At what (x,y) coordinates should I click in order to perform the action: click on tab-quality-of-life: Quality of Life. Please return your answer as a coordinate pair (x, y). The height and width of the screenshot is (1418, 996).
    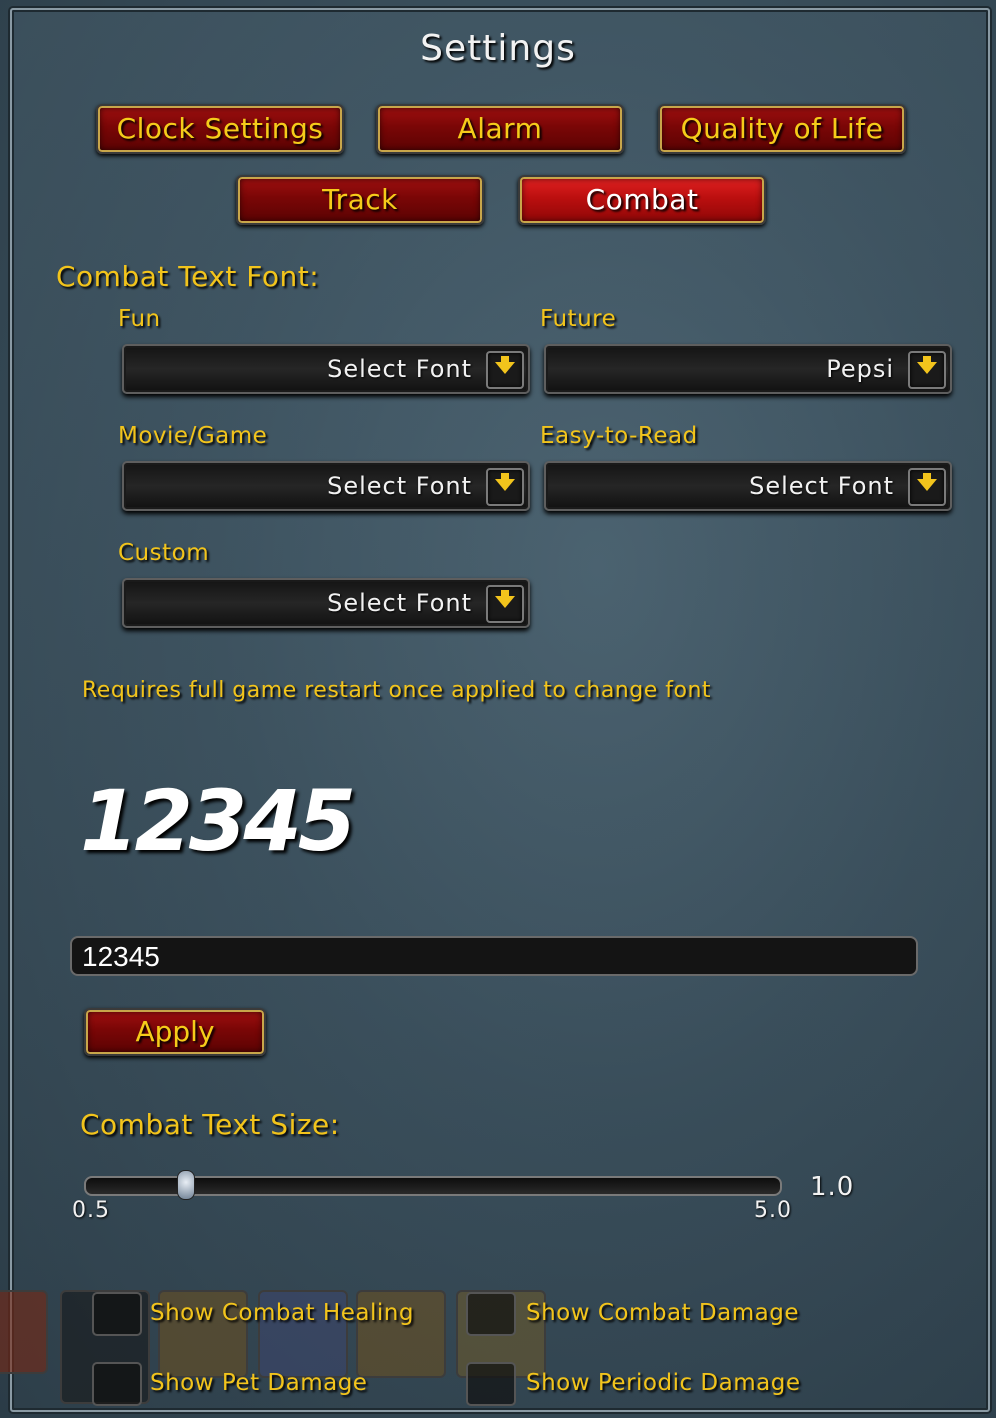
    Looking at the image, I should click on (782, 129).